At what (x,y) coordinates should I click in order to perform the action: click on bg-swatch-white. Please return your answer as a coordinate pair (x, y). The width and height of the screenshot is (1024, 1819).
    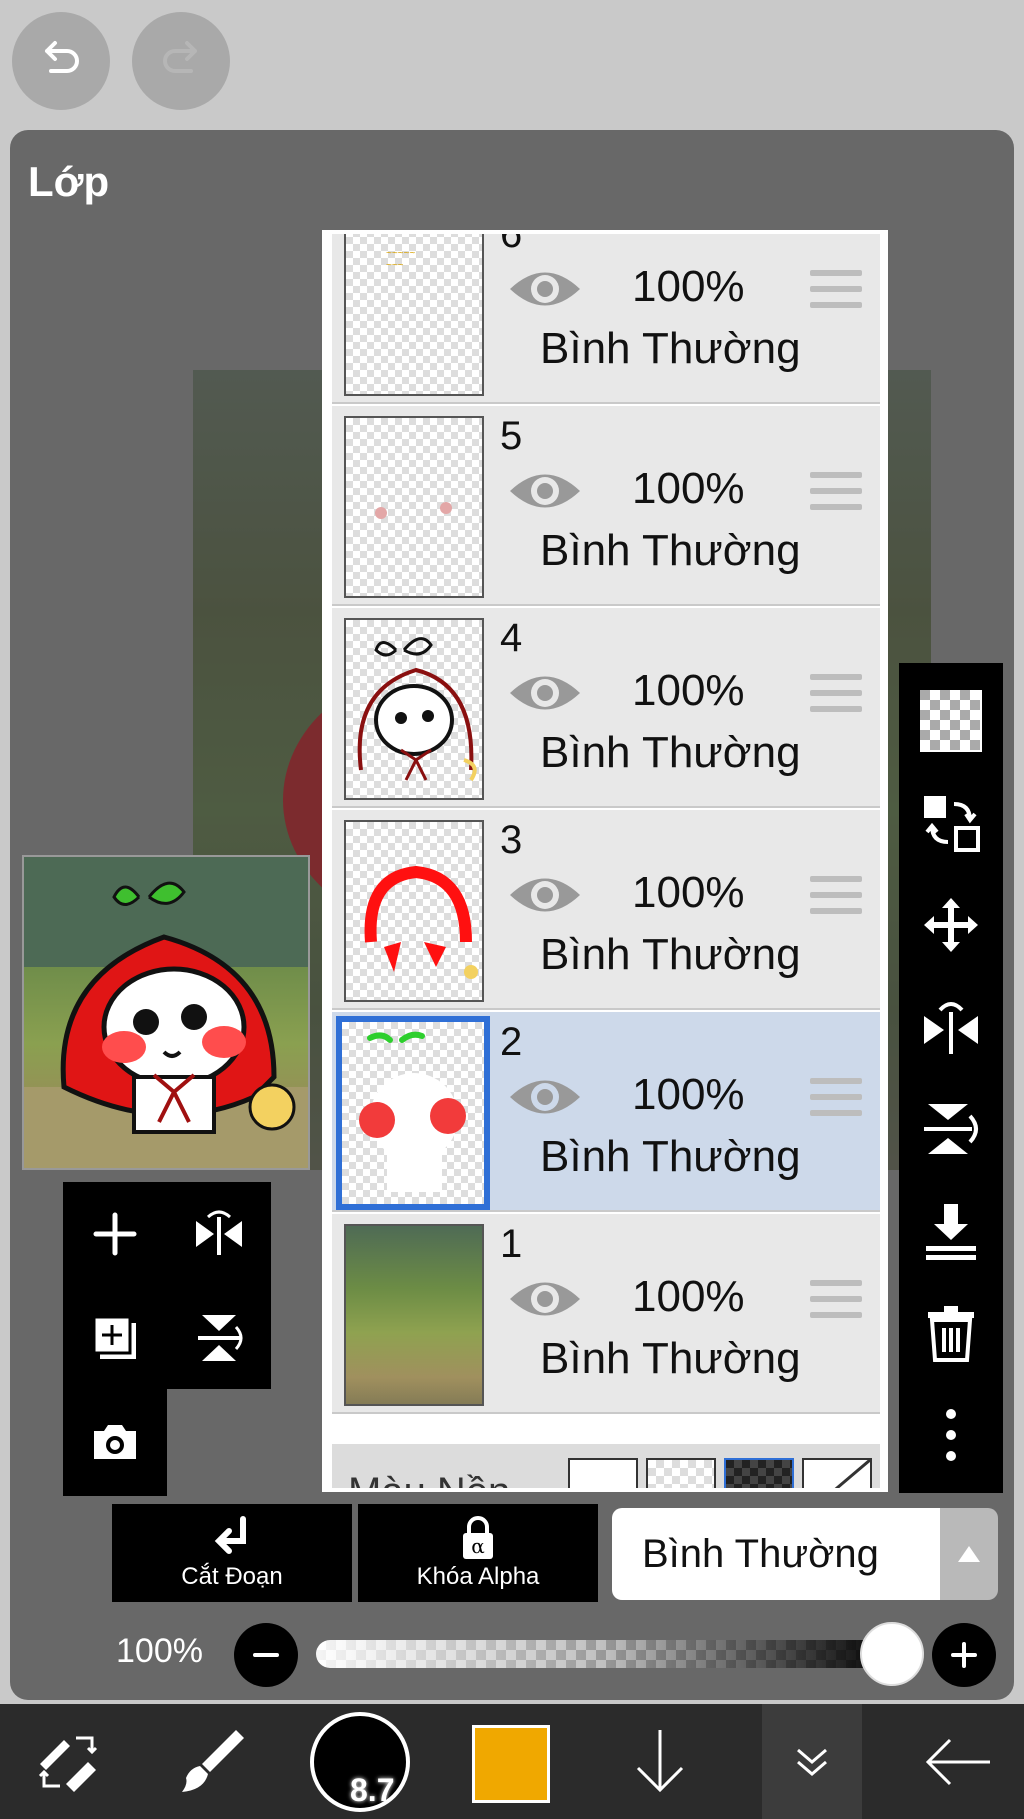
    Looking at the image, I should click on (603, 1473).